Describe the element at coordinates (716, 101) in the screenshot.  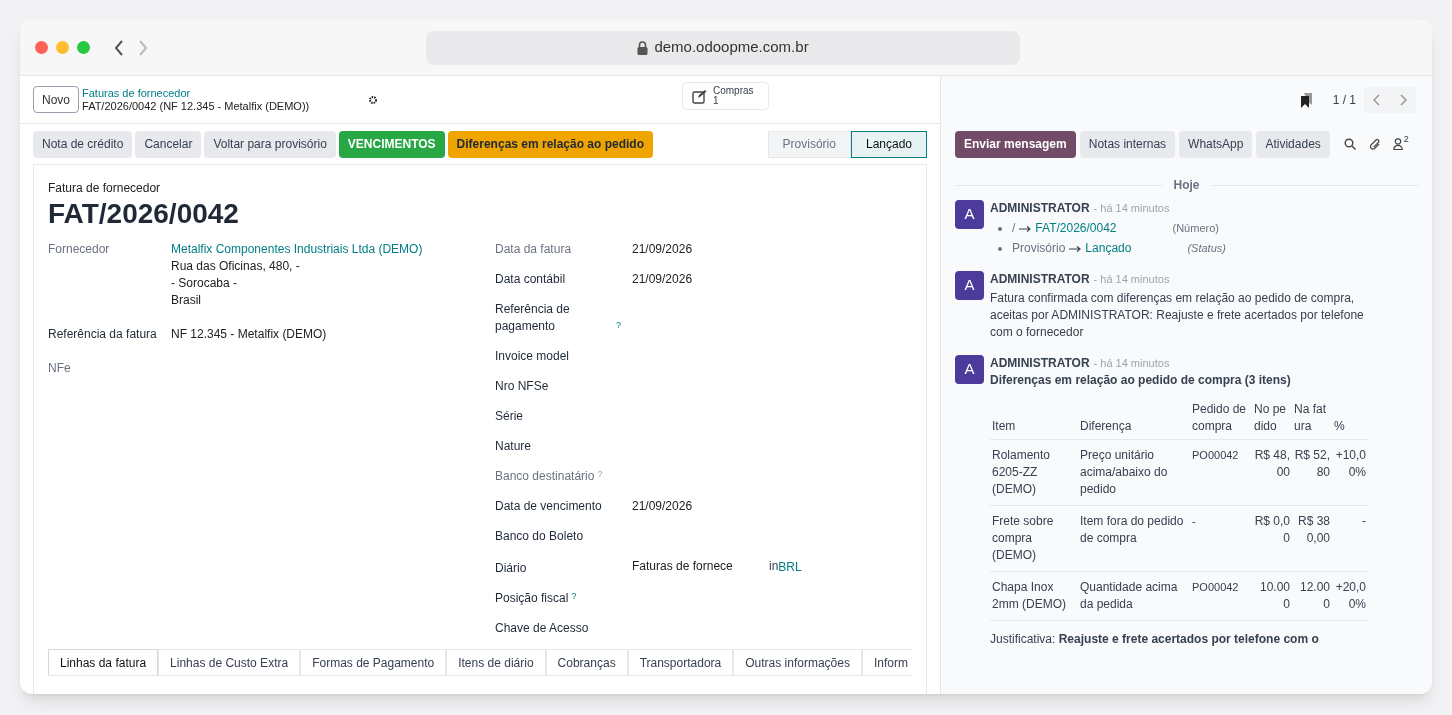
I see `smart-button-count: 1` at that location.